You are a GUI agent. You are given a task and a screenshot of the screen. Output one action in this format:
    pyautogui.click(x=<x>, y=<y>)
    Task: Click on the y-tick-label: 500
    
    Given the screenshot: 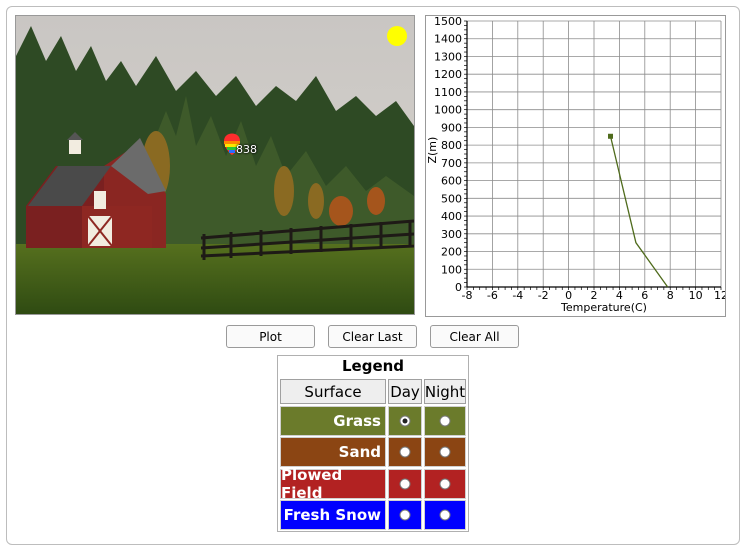 What is the action you would take?
    pyautogui.click(x=451, y=198)
    